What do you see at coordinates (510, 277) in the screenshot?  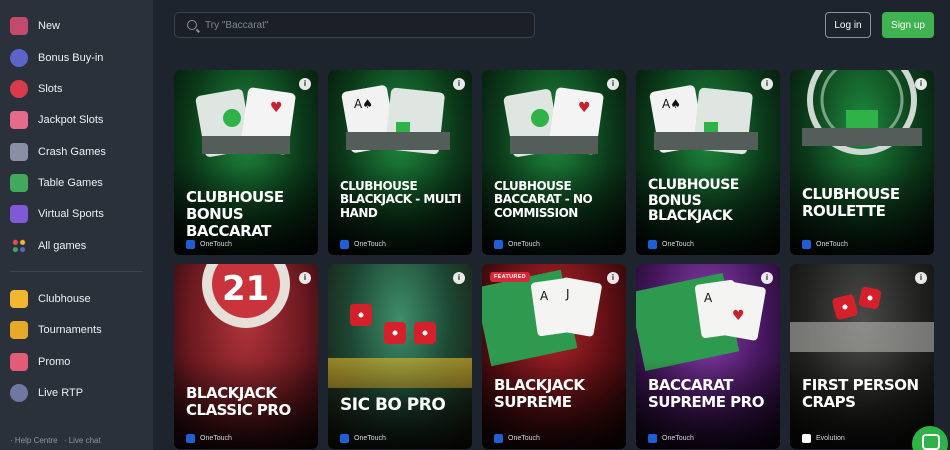 I see `featured-badge: FEATURED` at bounding box center [510, 277].